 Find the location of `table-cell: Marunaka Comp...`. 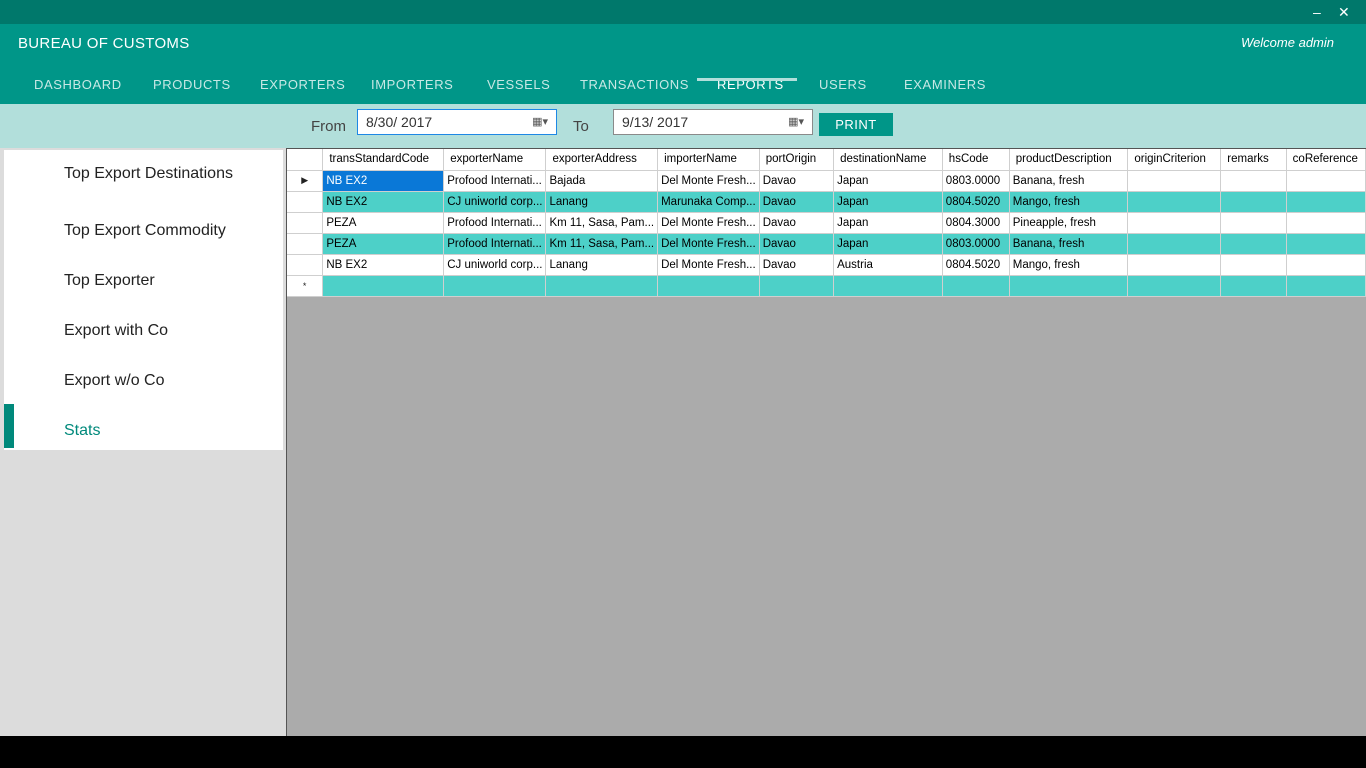

table-cell: Marunaka Comp... is located at coordinates (708, 202).